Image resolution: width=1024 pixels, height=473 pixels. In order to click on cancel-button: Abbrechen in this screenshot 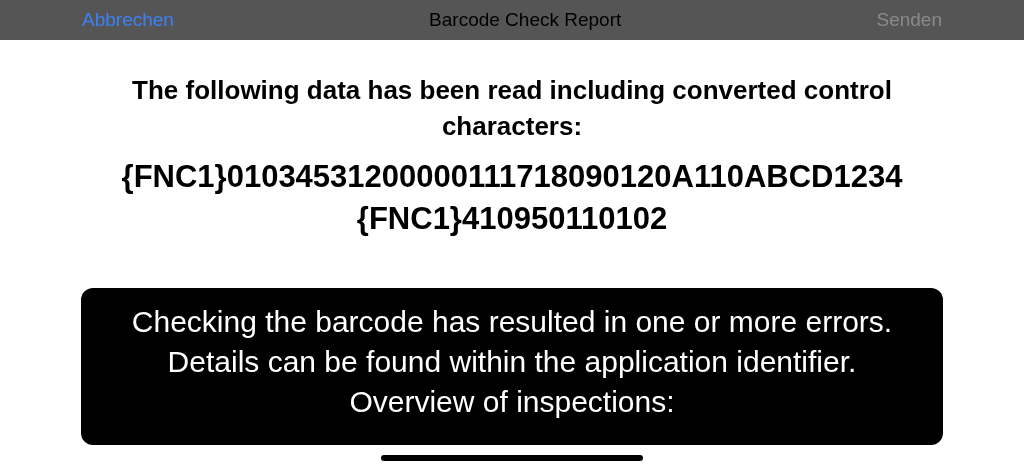, I will do `click(128, 20)`.